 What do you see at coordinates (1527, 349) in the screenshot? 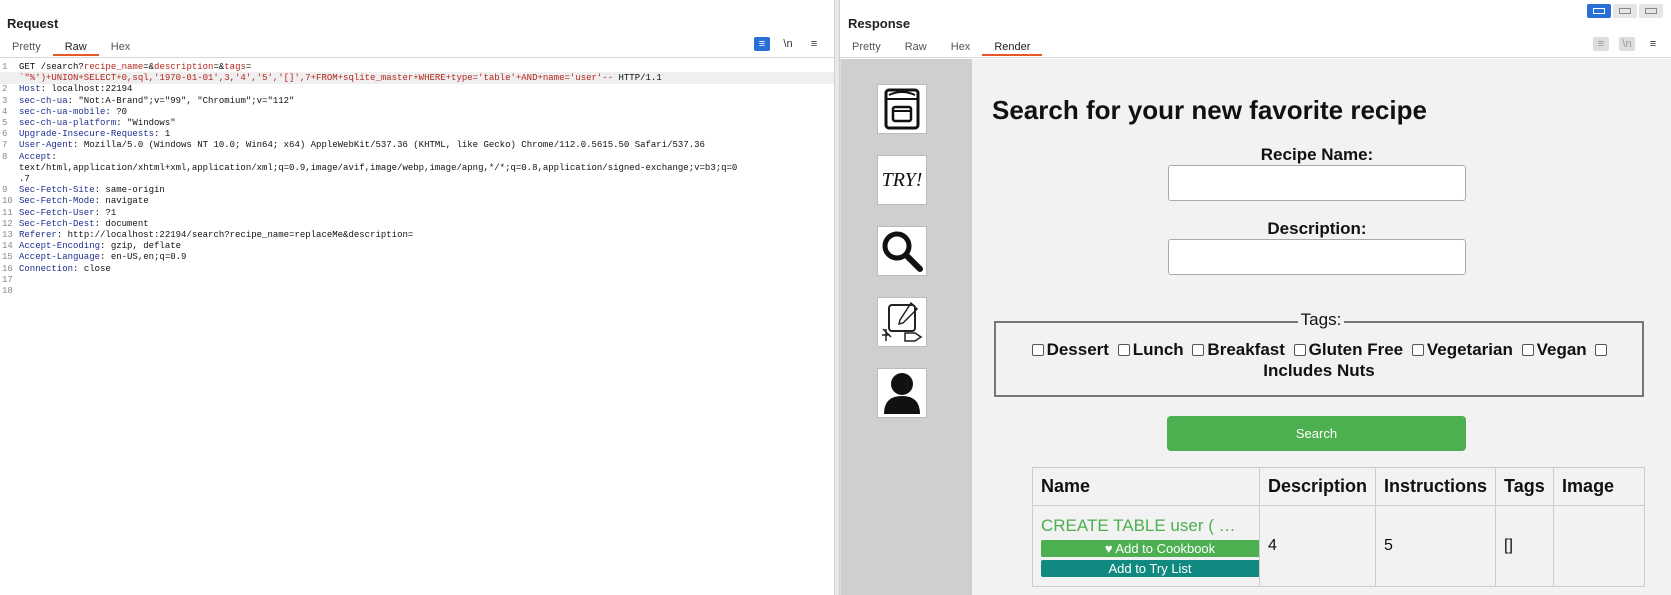
I see `tag-checkbox-vegan` at bounding box center [1527, 349].